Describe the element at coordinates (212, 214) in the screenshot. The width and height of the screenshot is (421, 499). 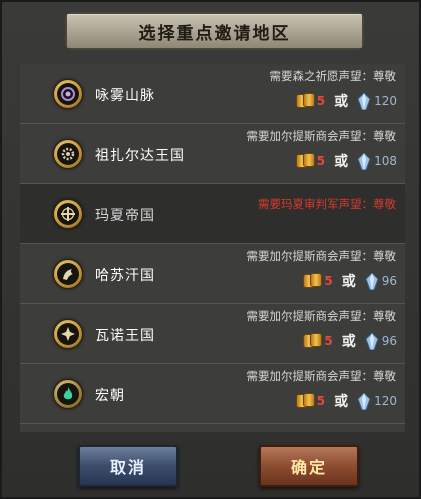
I see `region-row-maxia: 玛夏帝国 需要玛夏审判军声望：尊敬` at that location.